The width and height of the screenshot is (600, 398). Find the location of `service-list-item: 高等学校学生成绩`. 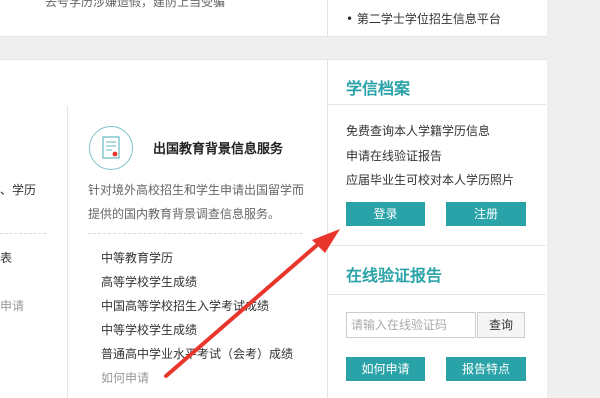

service-list-item: 高等学校学生成绩 is located at coordinates (149, 281).